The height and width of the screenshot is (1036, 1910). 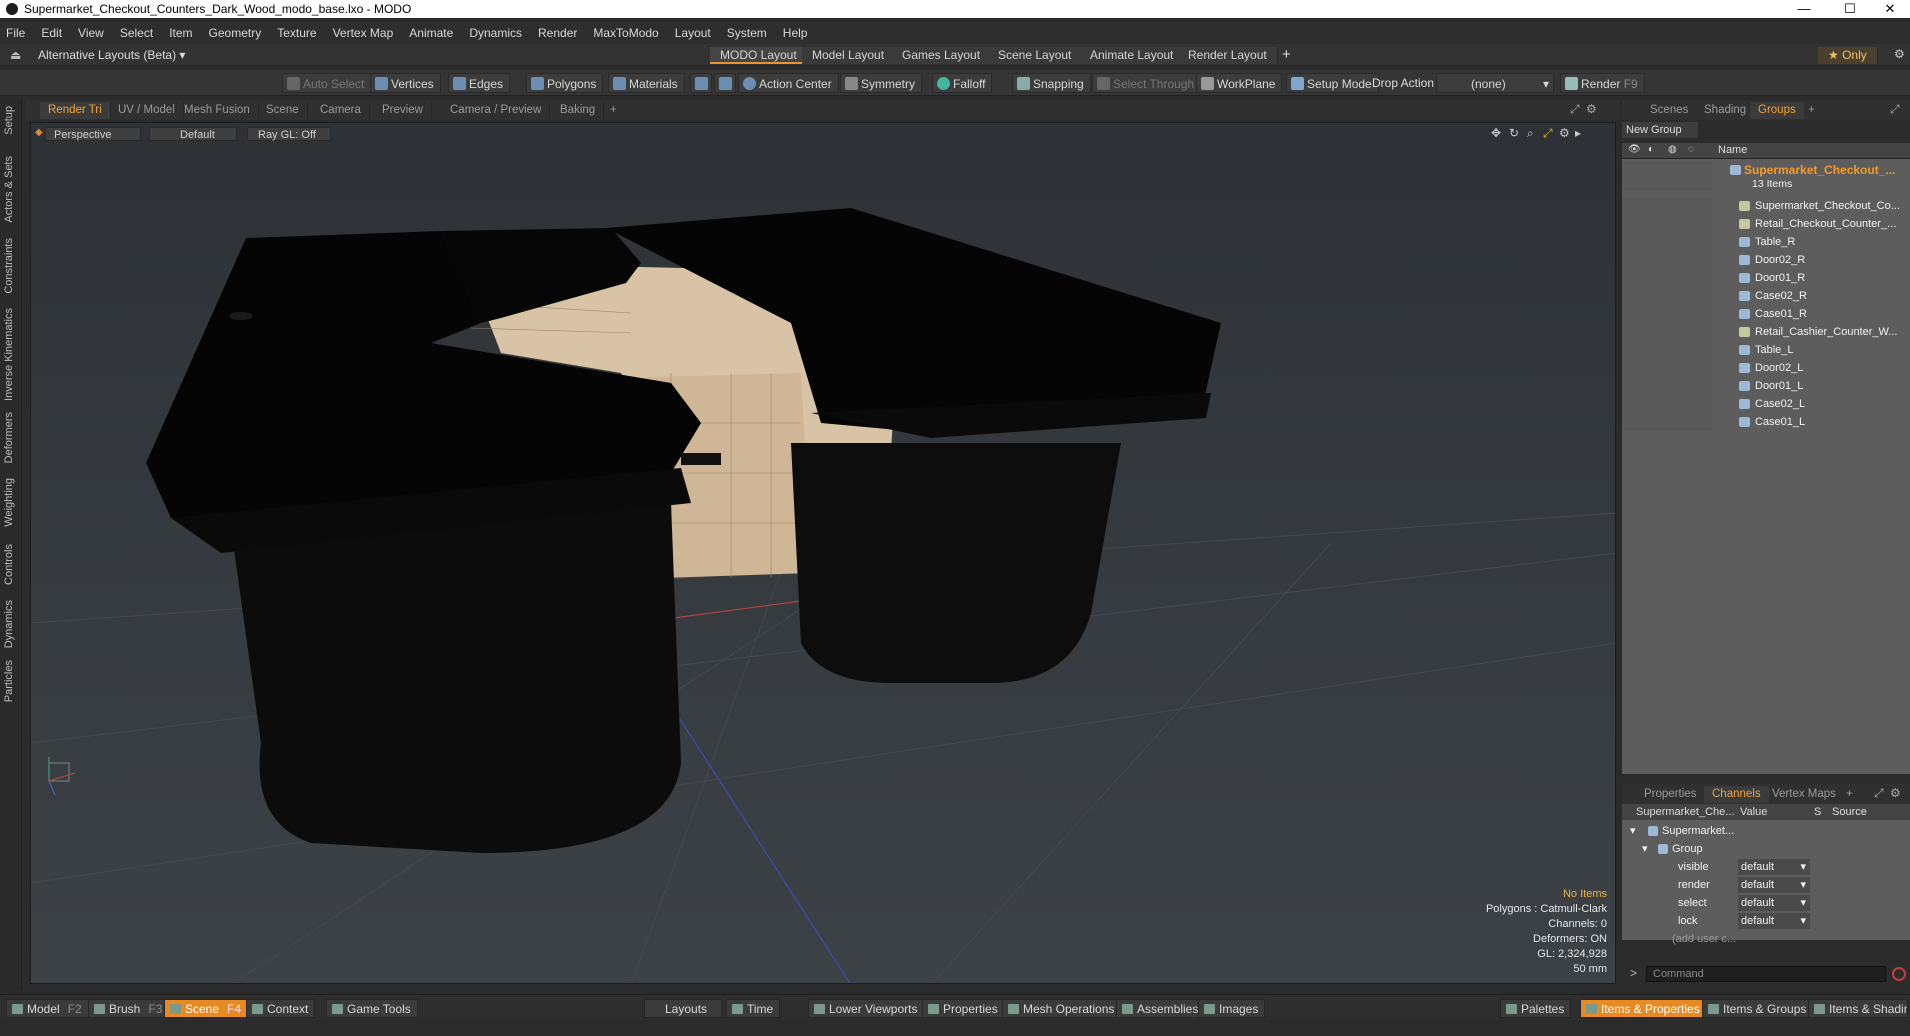 What do you see at coordinates (1766, 314) in the screenshot?
I see `list-item: Case01_R` at bounding box center [1766, 314].